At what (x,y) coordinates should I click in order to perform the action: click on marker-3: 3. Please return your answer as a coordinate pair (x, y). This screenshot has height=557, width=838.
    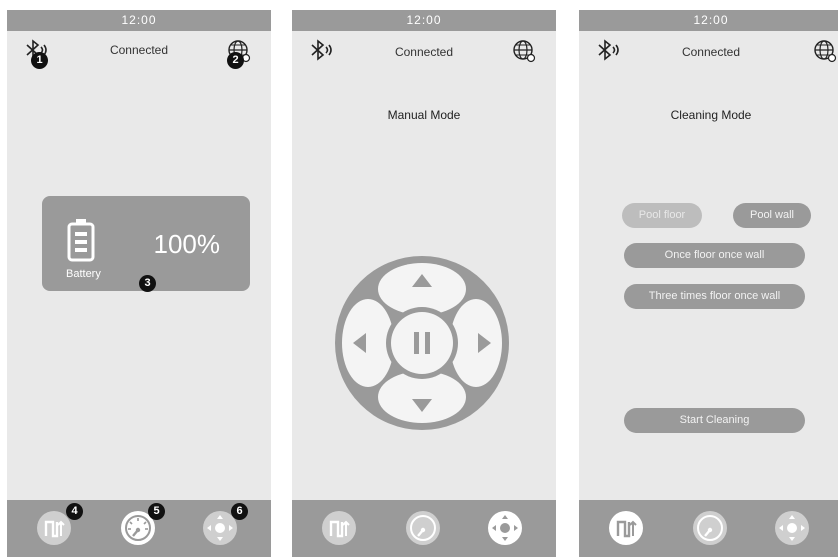
    Looking at the image, I should click on (147, 283).